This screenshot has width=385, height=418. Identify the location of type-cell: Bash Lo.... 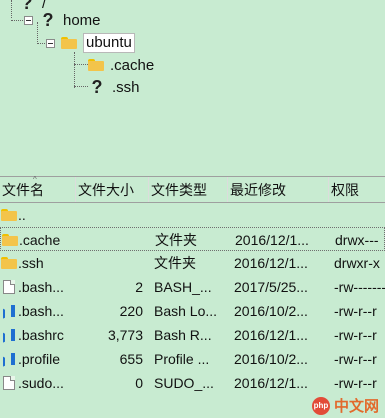
(186, 311).